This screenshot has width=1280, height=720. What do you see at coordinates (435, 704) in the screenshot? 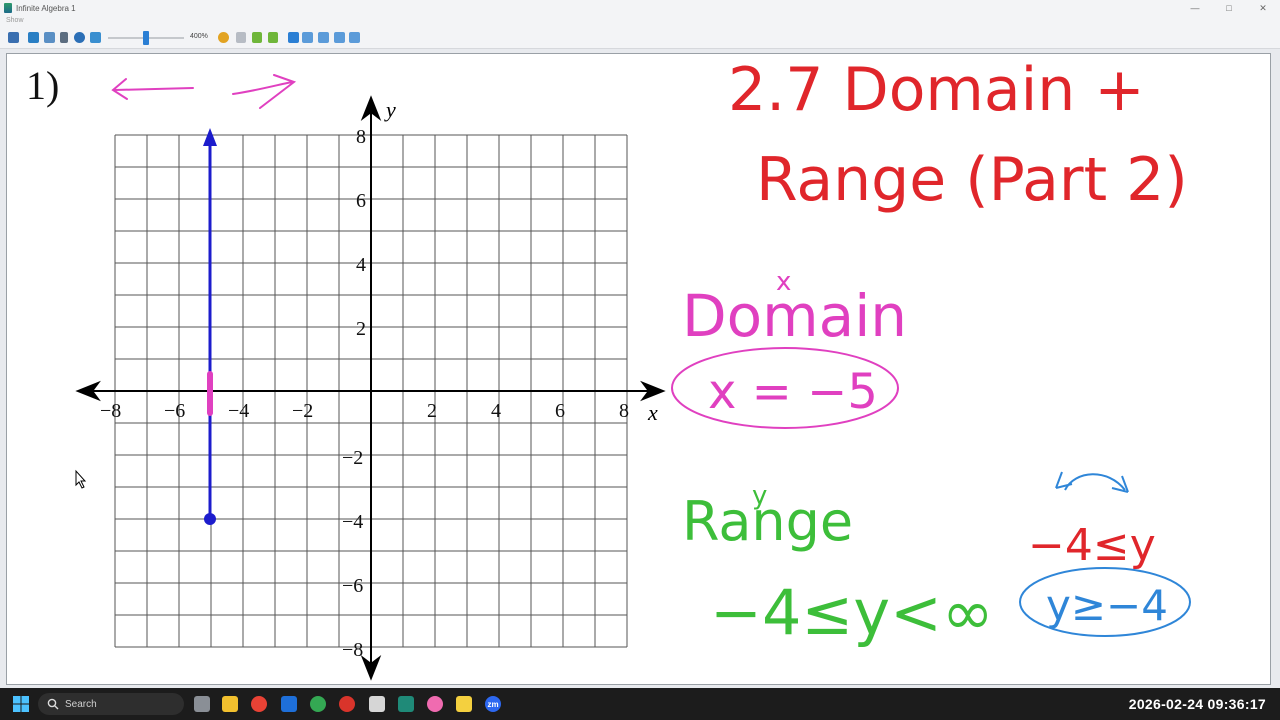
I see `music-icon` at bounding box center [435, 704].